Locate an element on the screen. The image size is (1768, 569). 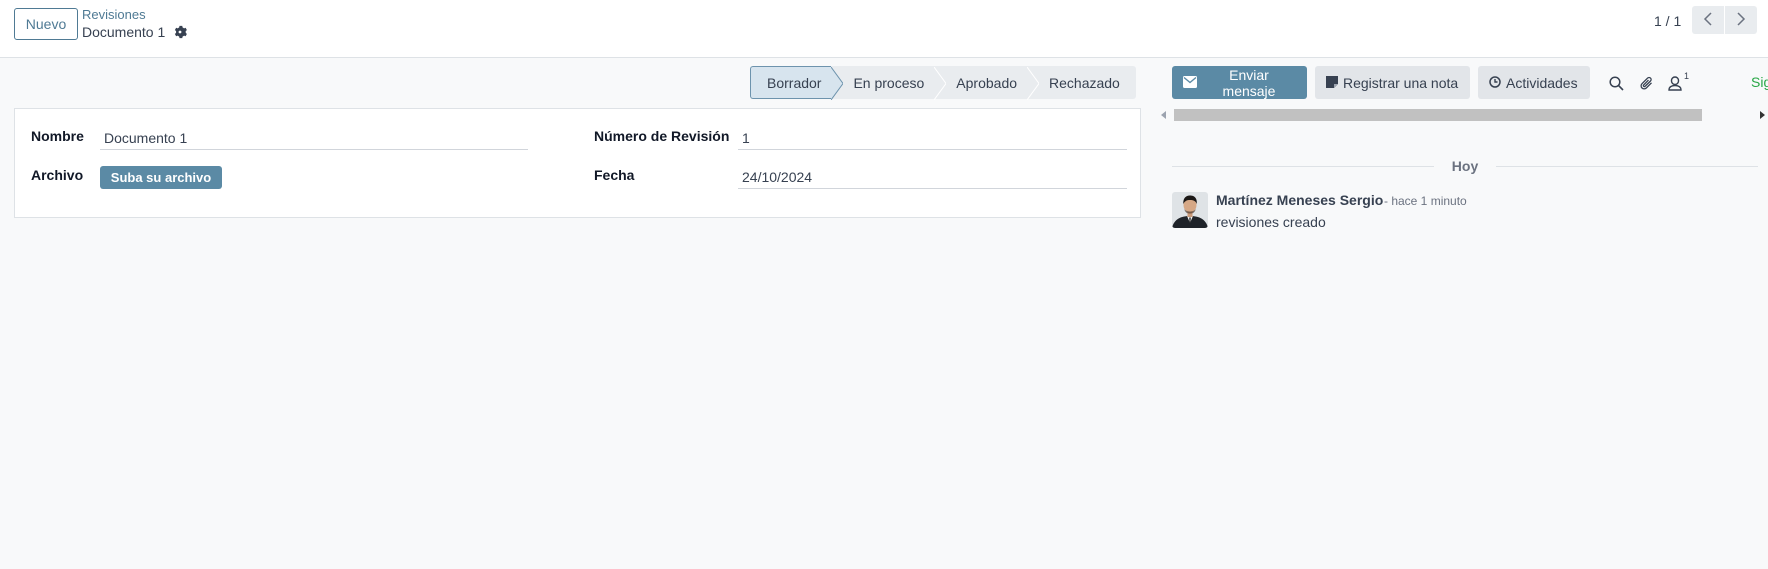
day-separator-label: Hoy is located at coordinates (1465, 166).